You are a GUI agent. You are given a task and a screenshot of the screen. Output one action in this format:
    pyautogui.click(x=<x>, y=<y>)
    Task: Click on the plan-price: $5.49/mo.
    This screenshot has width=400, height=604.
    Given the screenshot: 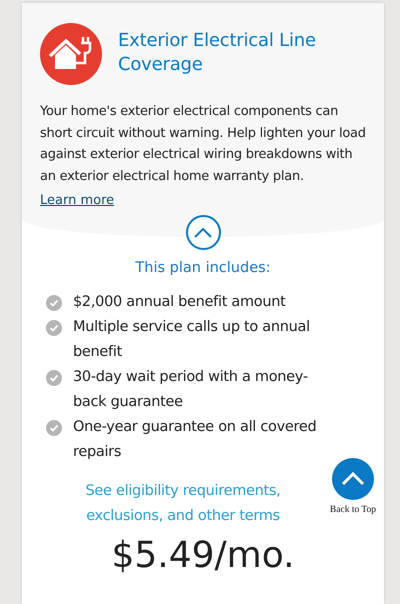 What is the action you would take?
    pyautogui.click(x=203, y=555)
    